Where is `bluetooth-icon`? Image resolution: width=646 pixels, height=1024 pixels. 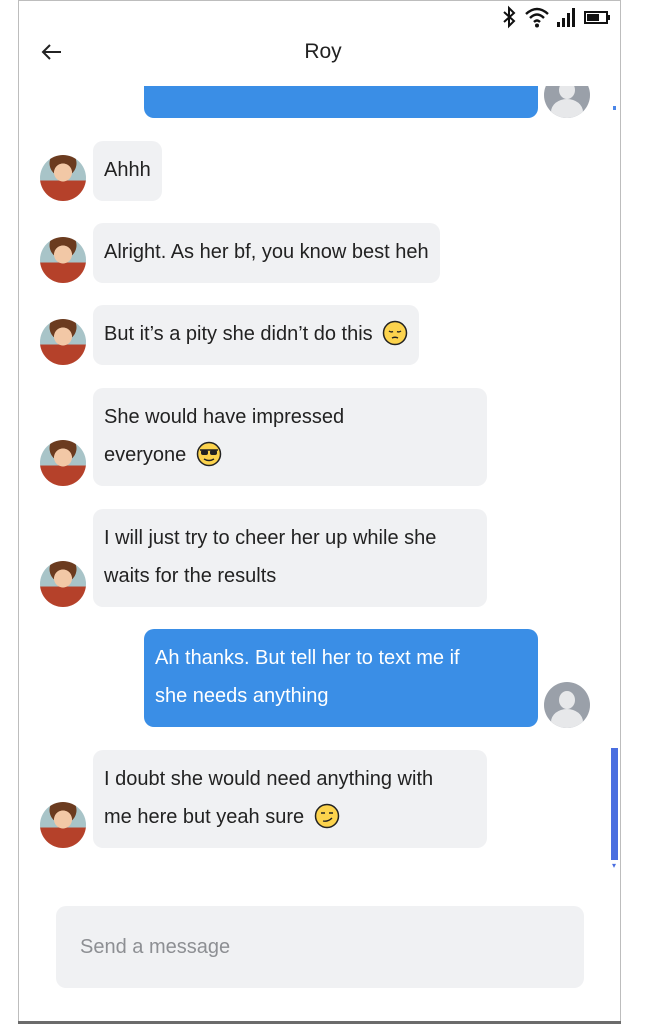 bluetooth-icon is located at coordinates (509, 17).